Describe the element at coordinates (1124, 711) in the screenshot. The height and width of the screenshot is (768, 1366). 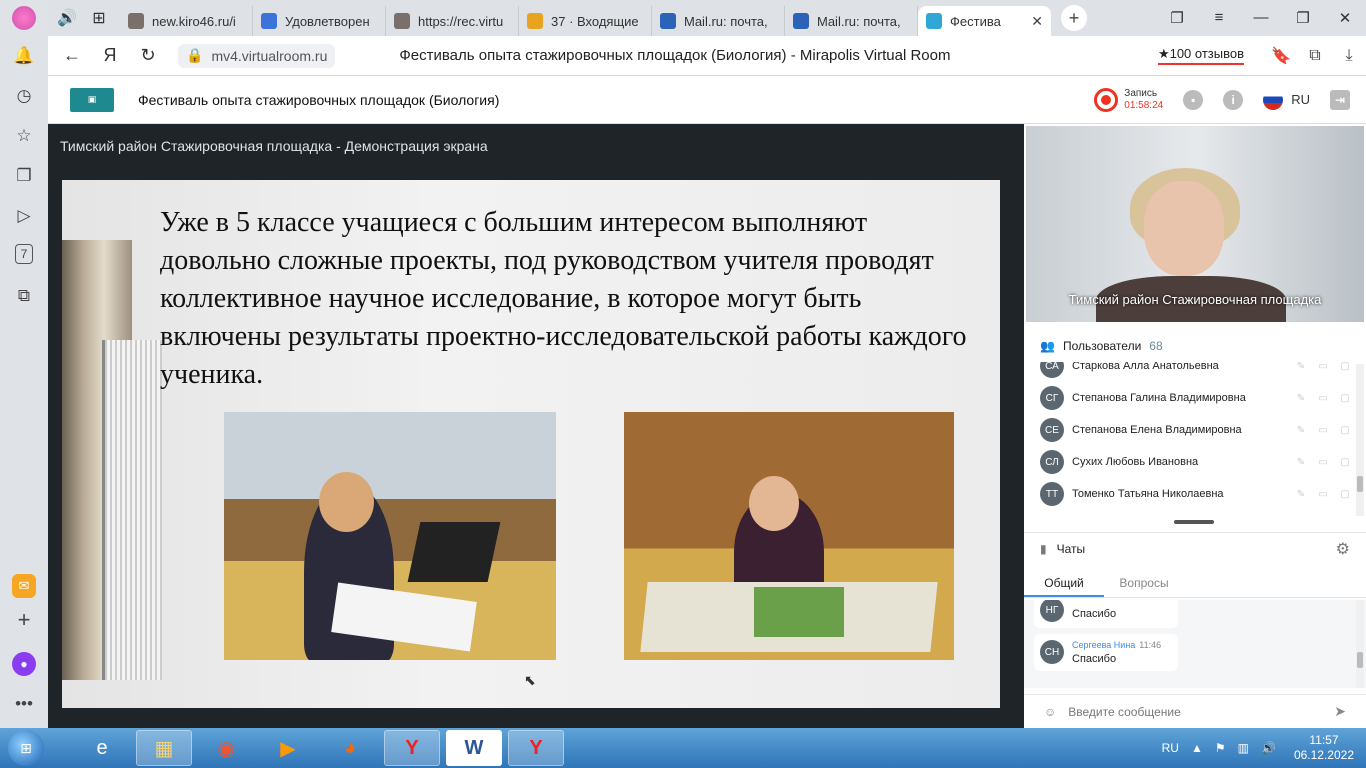
I see `message-placeholder: Введите сообщение` at that location.